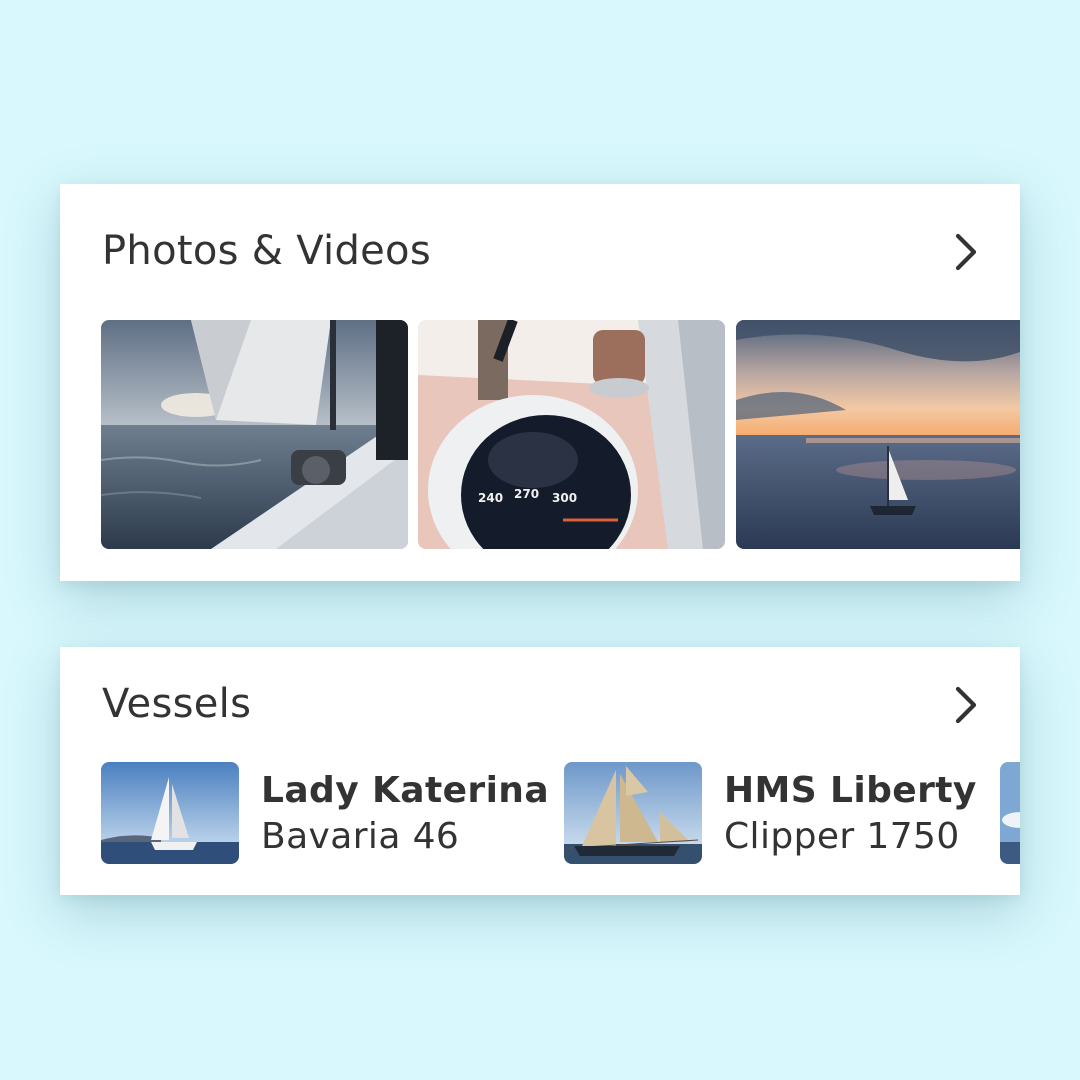 The image size is (1080, 1080). What do you see at coordinates (266, 251) in the screenshot?
I see `photos-videos-title: Photos & Videos` at bounding box center [266, 251].